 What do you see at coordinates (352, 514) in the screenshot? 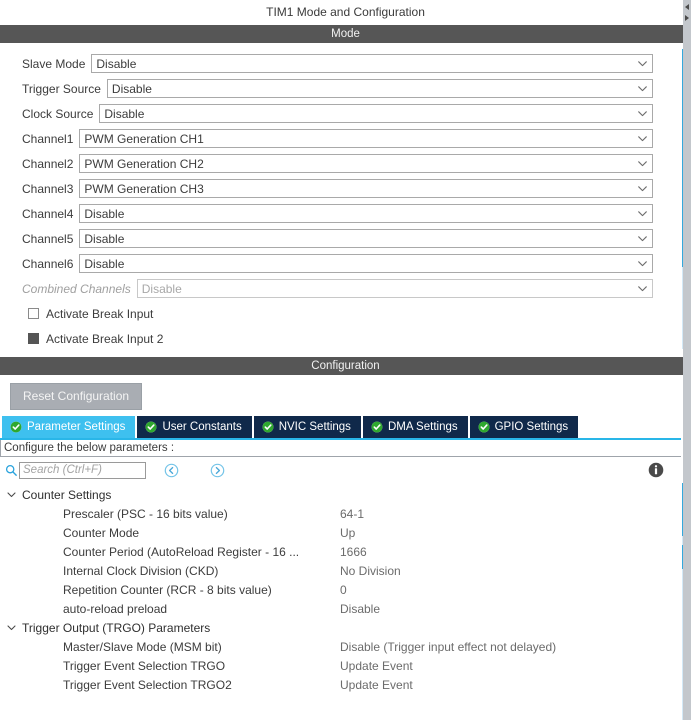
I see `tree-item-value: 64-1` at bounding box center [352, 514].